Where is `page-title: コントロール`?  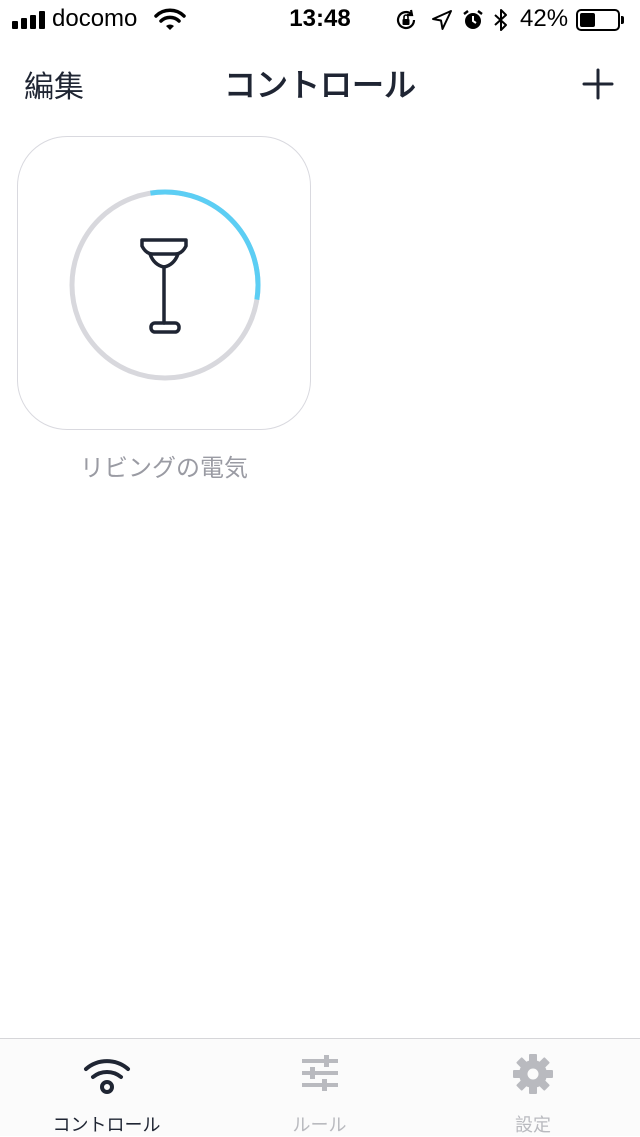 page-title: コントロール is located at coordinates (319, 85).